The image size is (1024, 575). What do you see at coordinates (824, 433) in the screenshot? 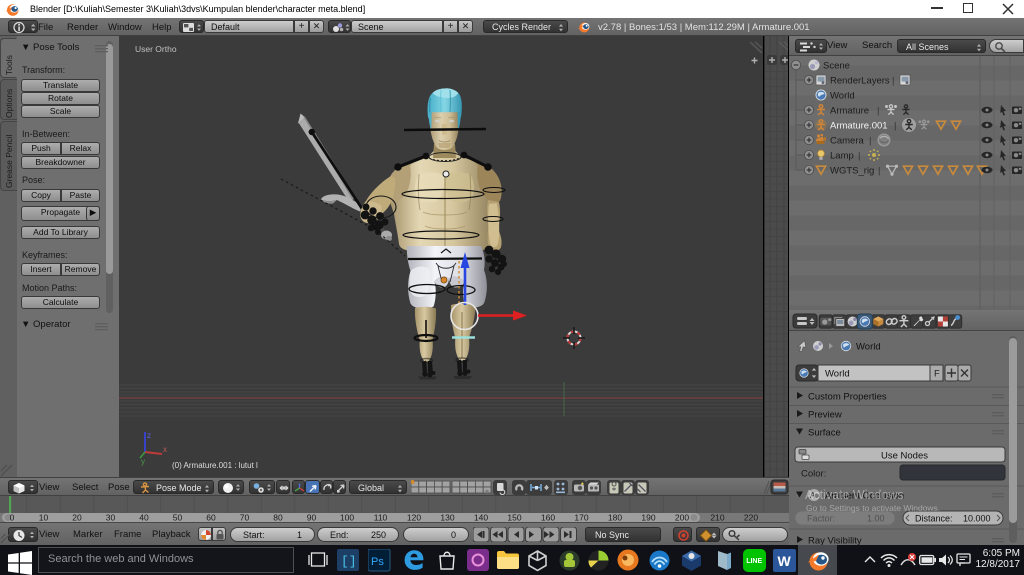
I see `svg-text: Surface` at bounding box center [824, 433].